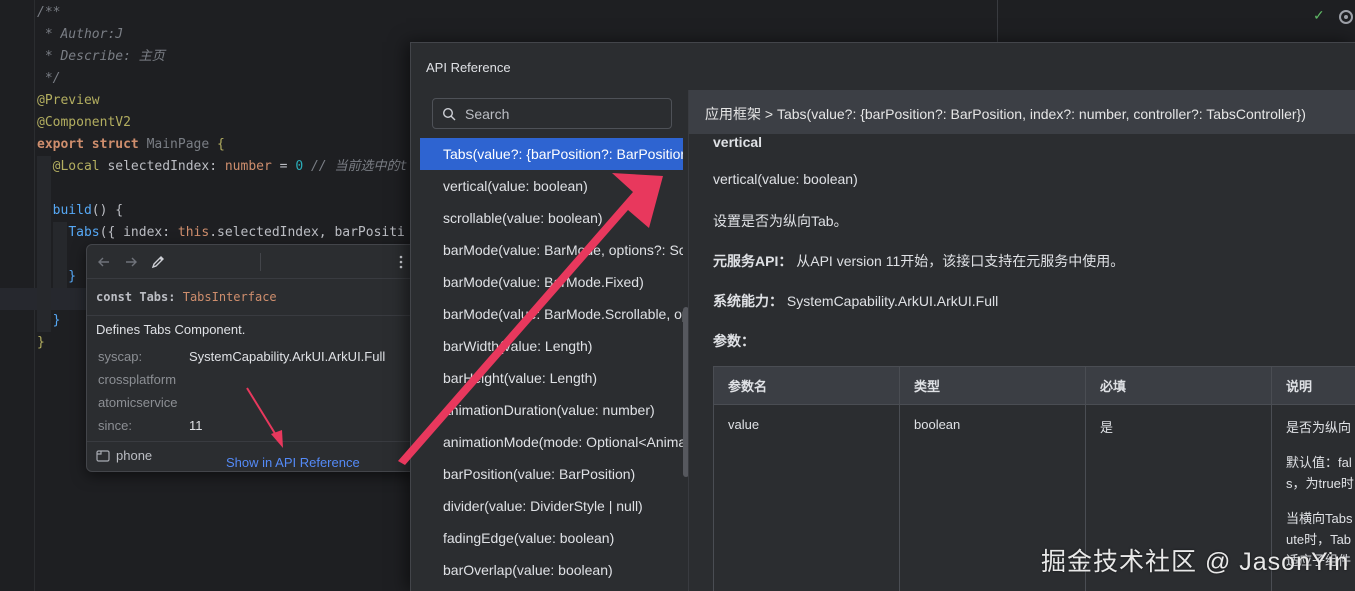  I want to click on show-in-api-reference-link: Show in API Reference, so click(293, 462).